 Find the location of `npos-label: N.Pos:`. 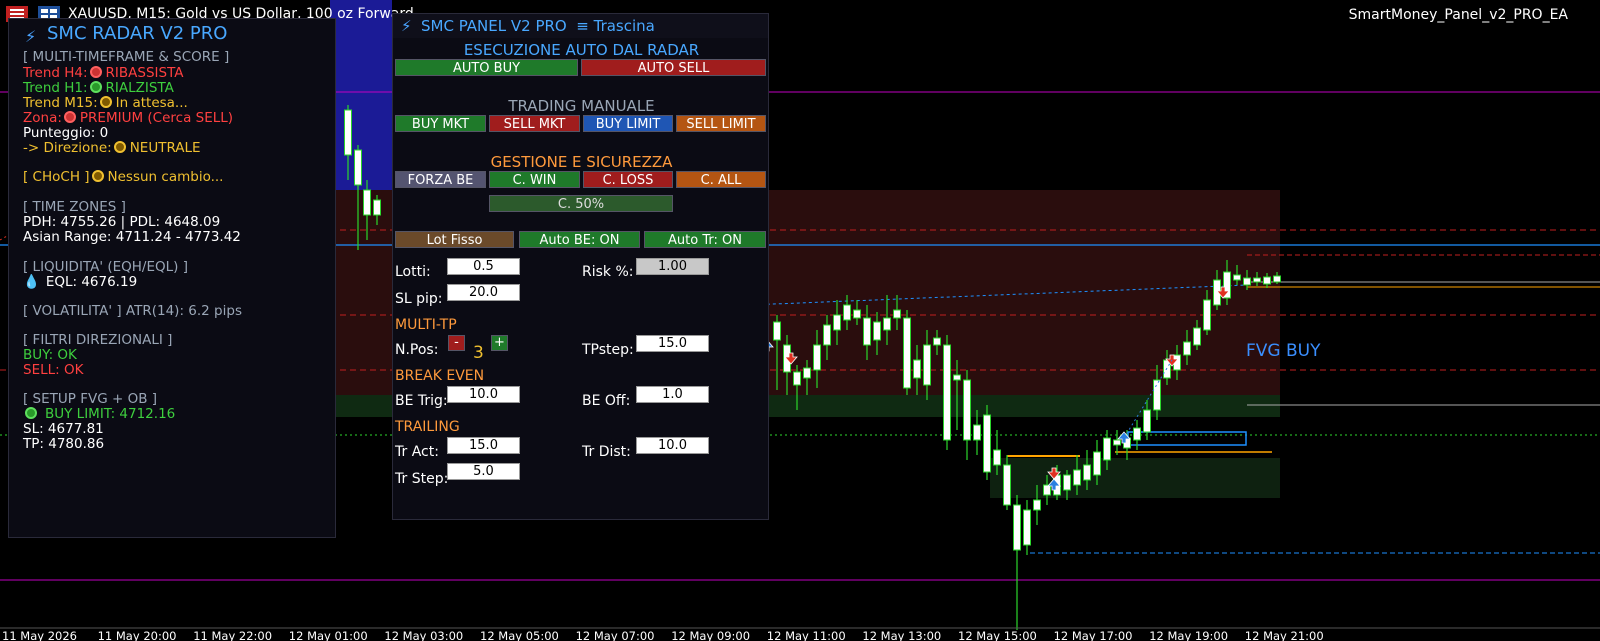

npos-label: N.Pos: is located at coordinates (417, 350).